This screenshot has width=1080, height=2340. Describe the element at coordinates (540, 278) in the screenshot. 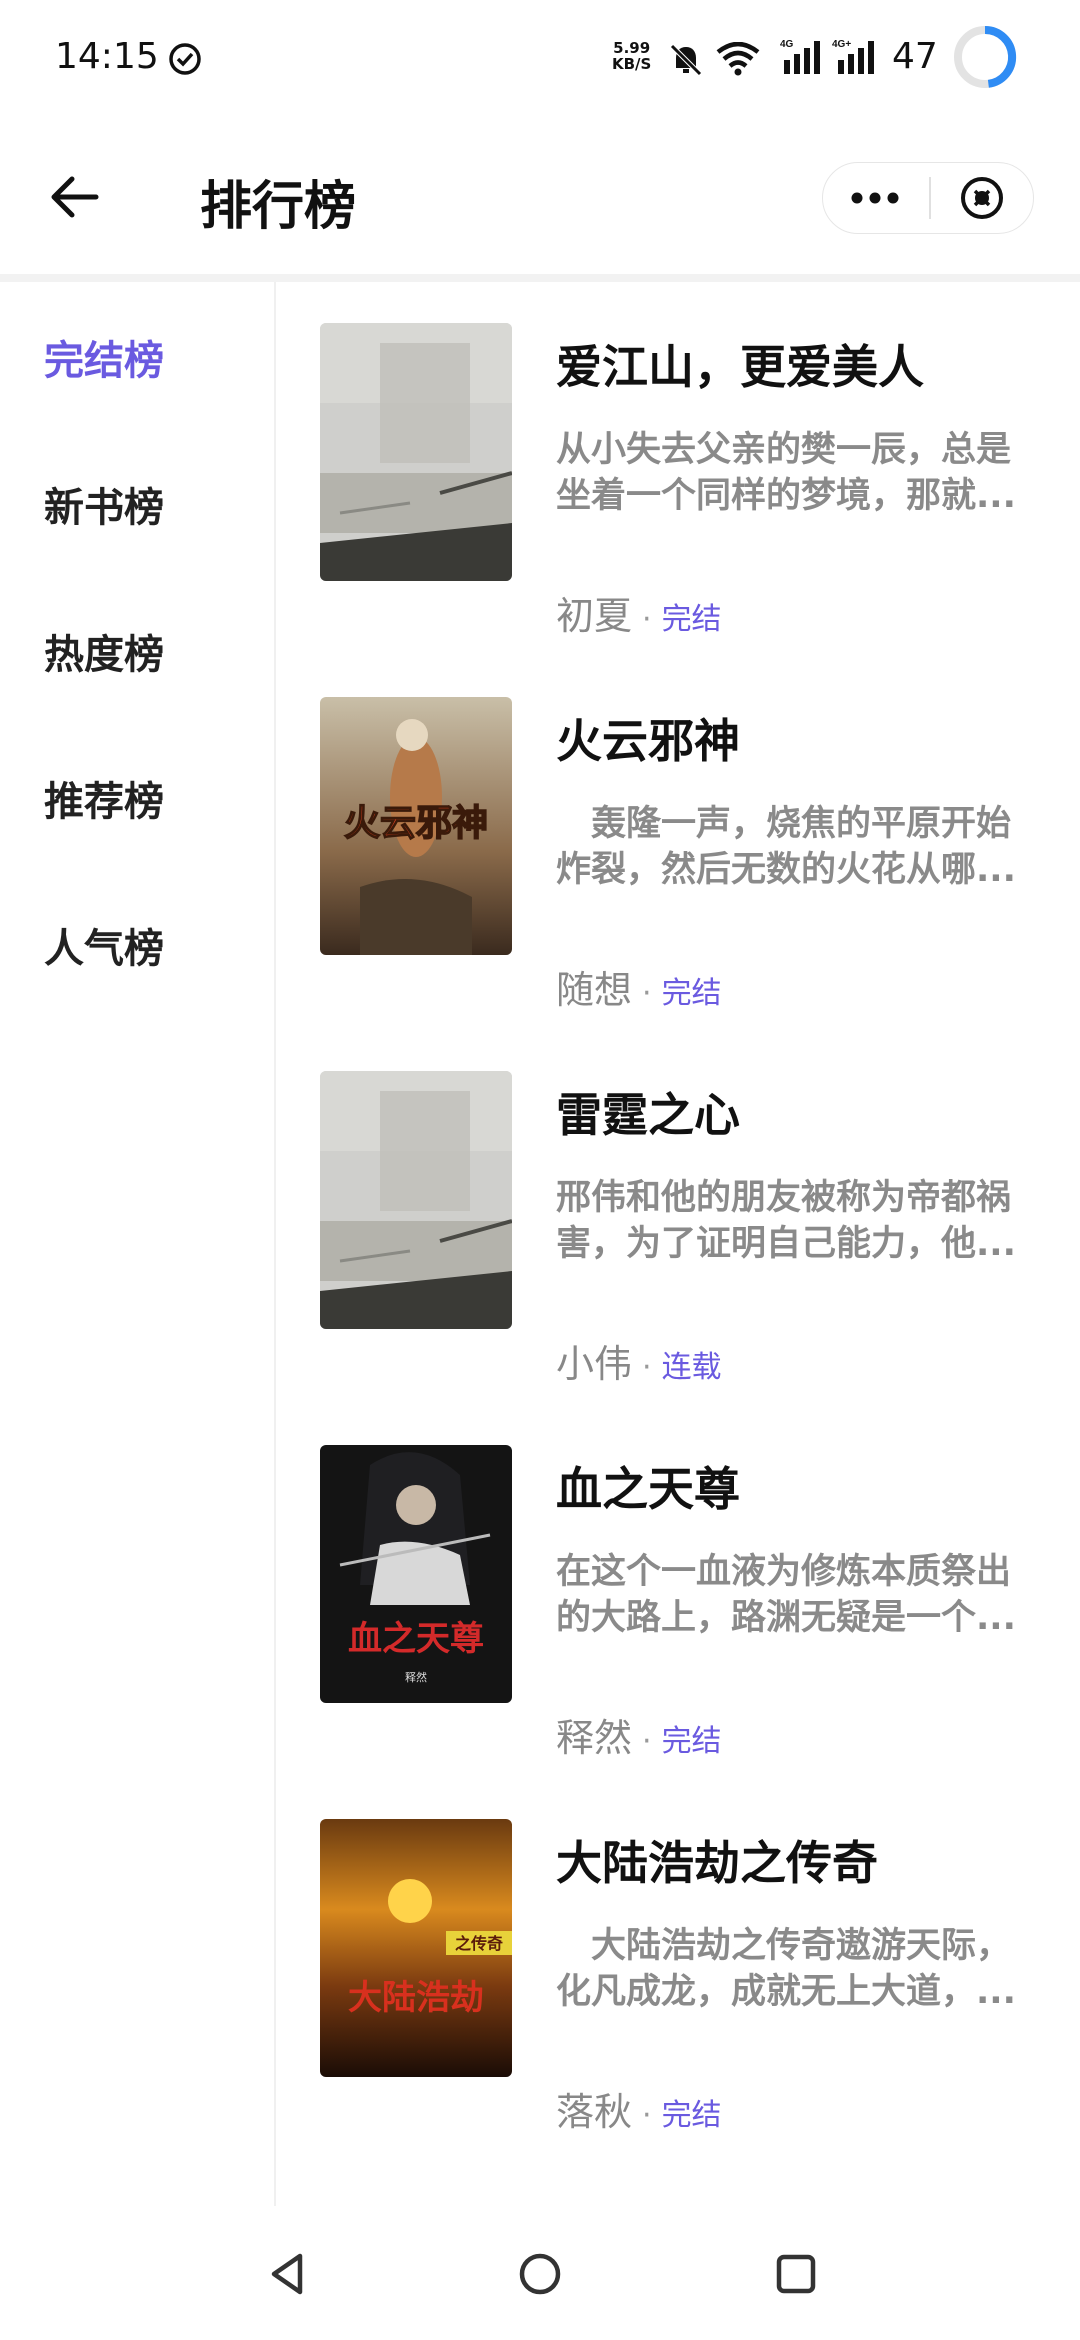

I see `header-separator` at that location.